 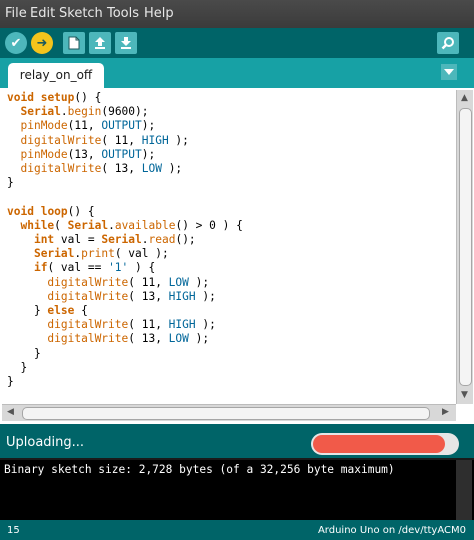 I want to click on serial-monitor-button, so click(x=448, y=43).